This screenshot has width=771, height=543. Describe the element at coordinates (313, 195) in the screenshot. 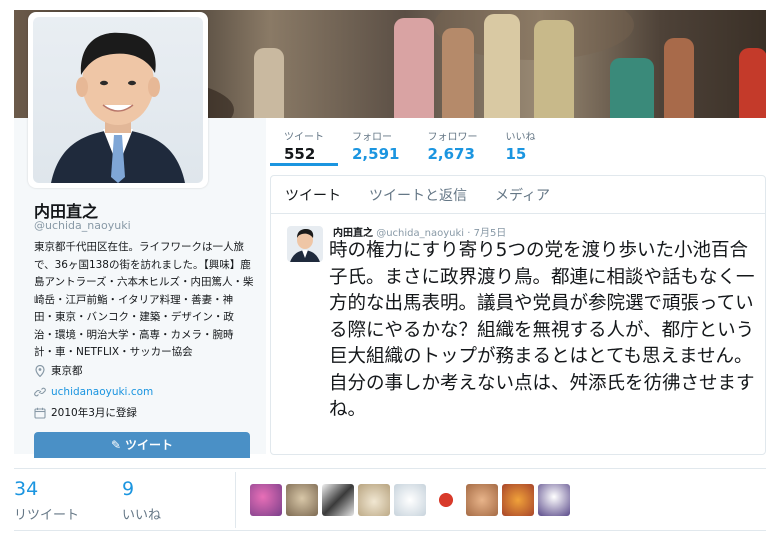

I see `tab-tweets: ツイート` at that location.